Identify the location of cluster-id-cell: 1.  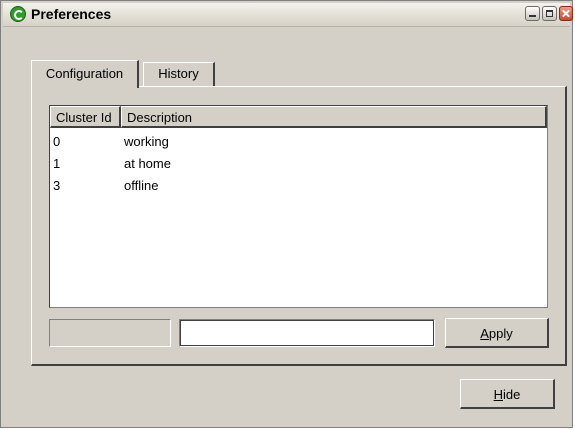
(57, 163).